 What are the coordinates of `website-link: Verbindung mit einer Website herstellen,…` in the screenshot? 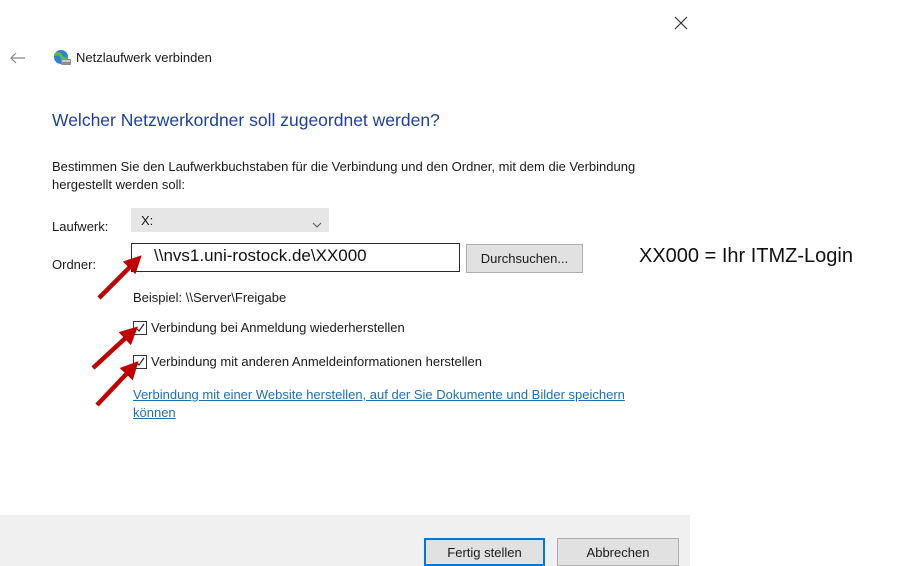 It's located at (388, 404).